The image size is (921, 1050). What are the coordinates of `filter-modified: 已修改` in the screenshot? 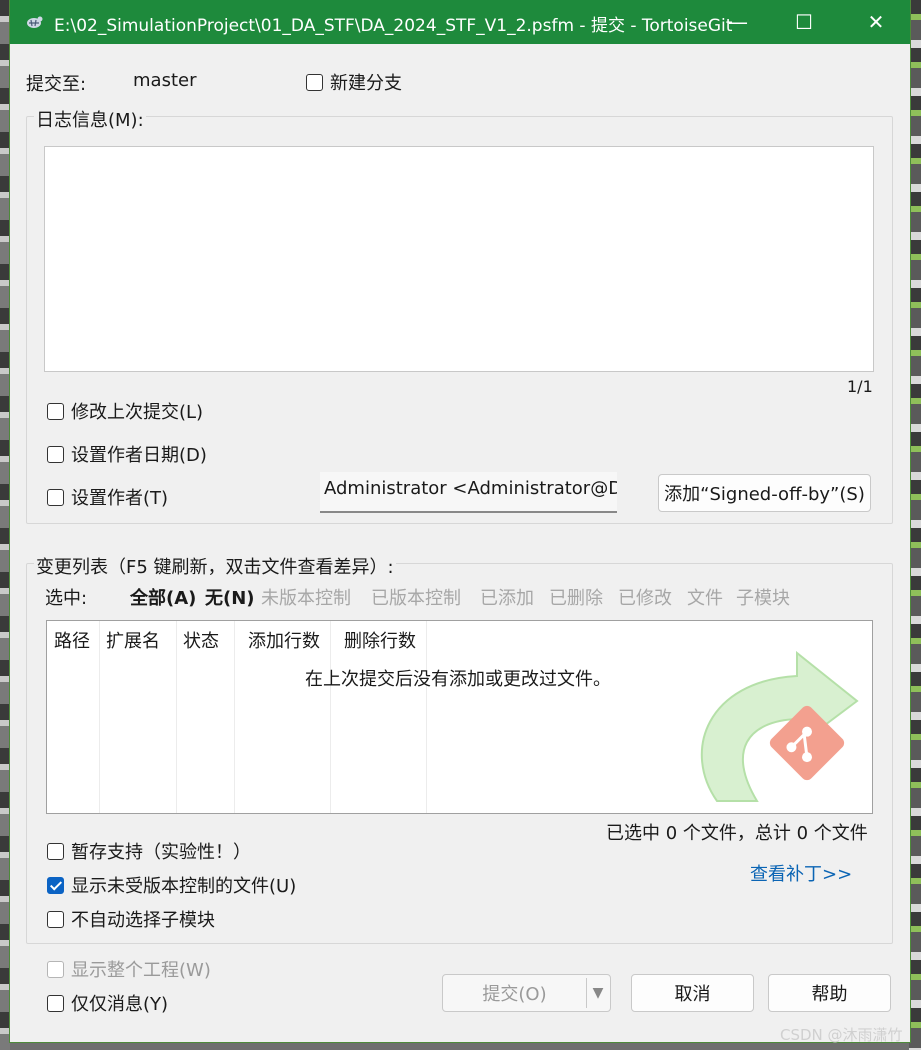 It's located at (645, 597).